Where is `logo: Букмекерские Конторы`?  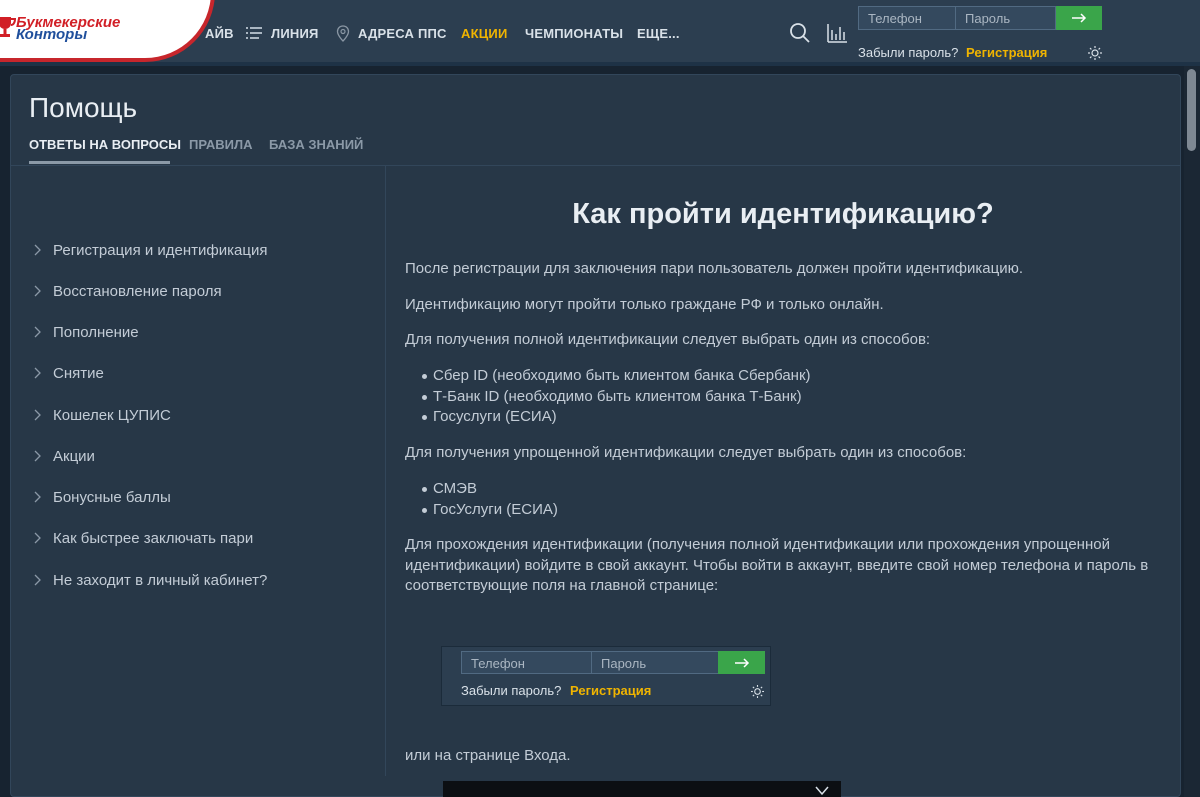 logo: Букмекерские Конторы is located at coordinates (77, 30).